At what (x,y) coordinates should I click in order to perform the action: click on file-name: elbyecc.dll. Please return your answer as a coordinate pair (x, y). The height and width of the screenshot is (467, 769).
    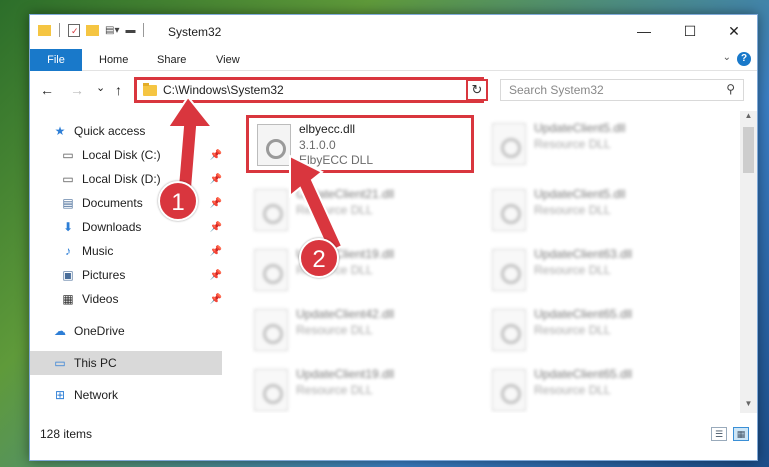
    Looking at the image, I should click on (327, 129).